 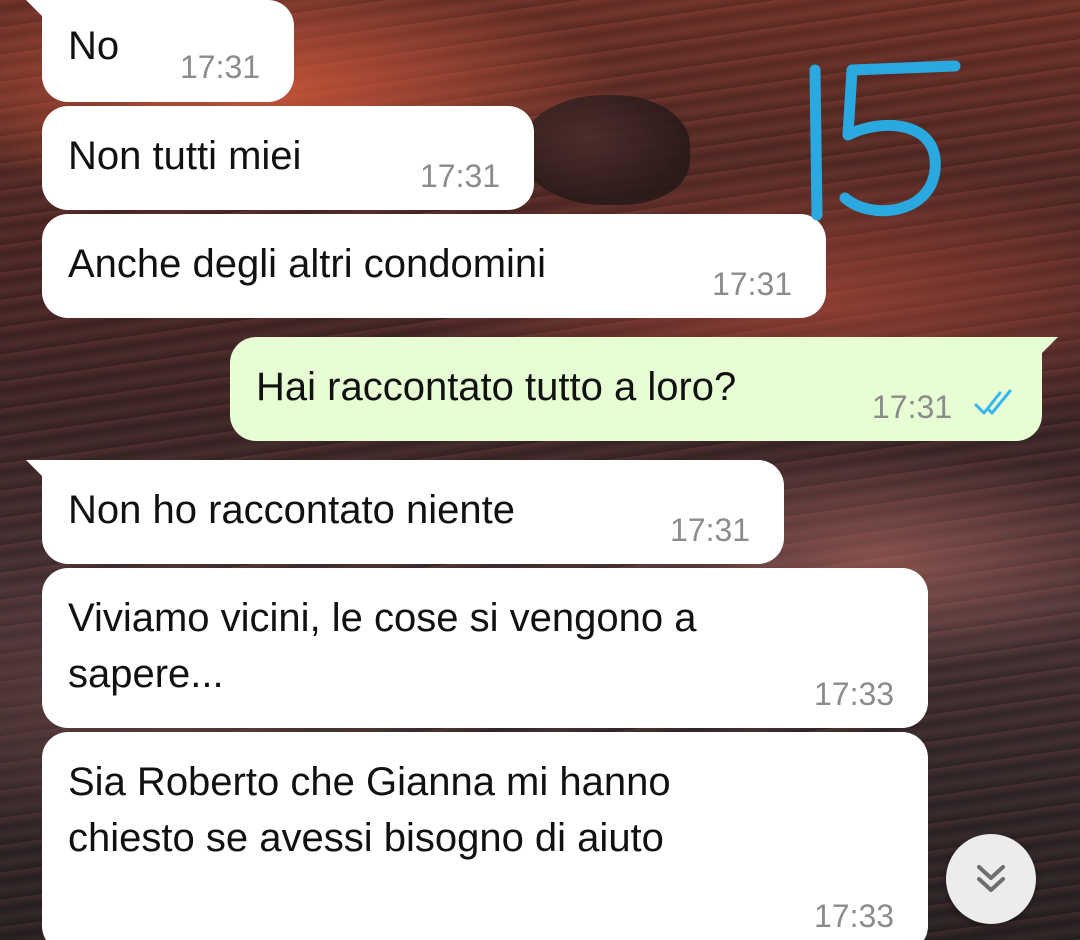 What do you see at coordinates (993, 402) in the screenshot?
I see `double-check-icon` at bounding box center [993, 402].